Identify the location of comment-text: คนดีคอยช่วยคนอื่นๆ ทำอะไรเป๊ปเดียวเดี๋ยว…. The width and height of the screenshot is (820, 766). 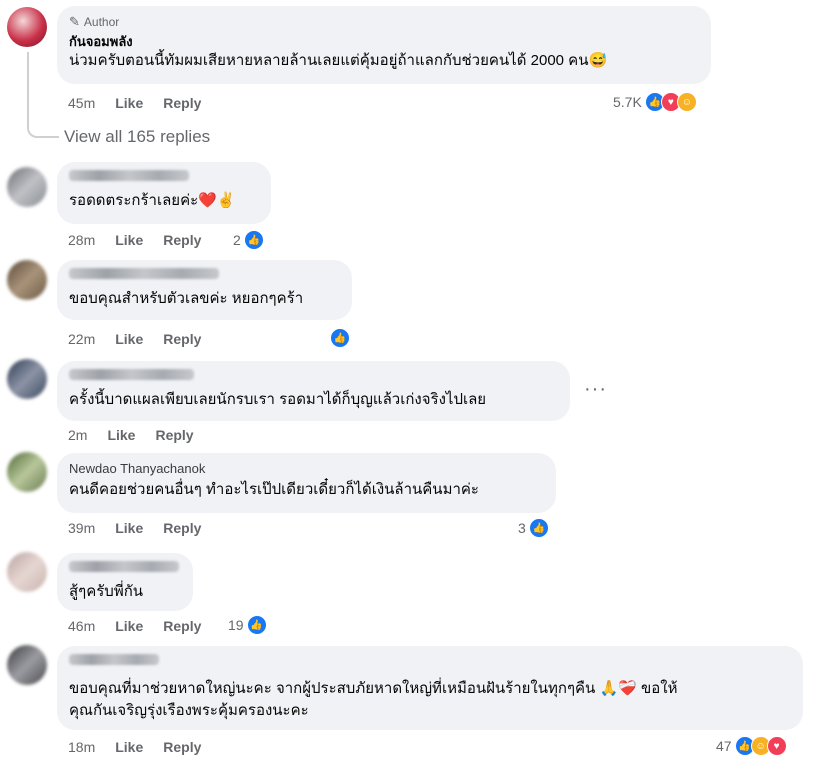
(274, 489).